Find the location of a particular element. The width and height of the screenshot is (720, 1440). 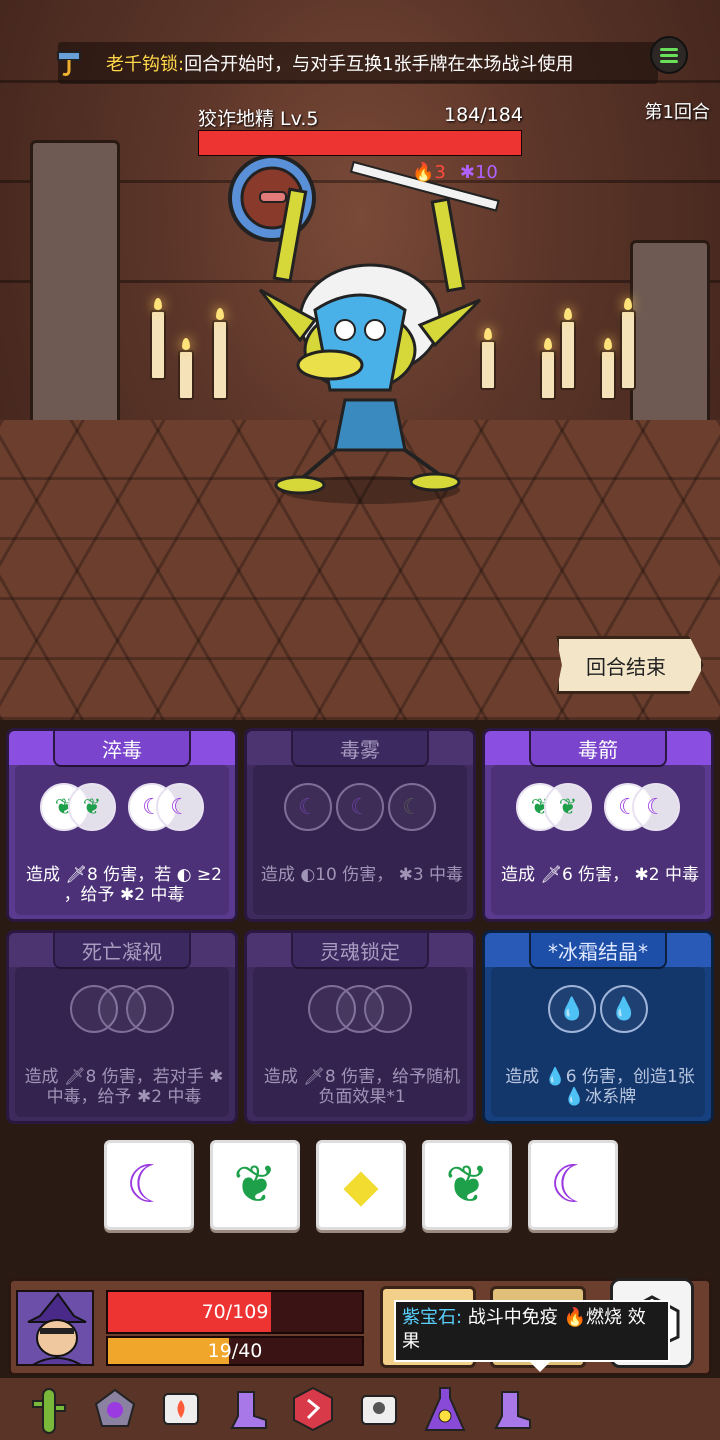

card-title: 灵魂锁定 is located at coordinates (360, 951).